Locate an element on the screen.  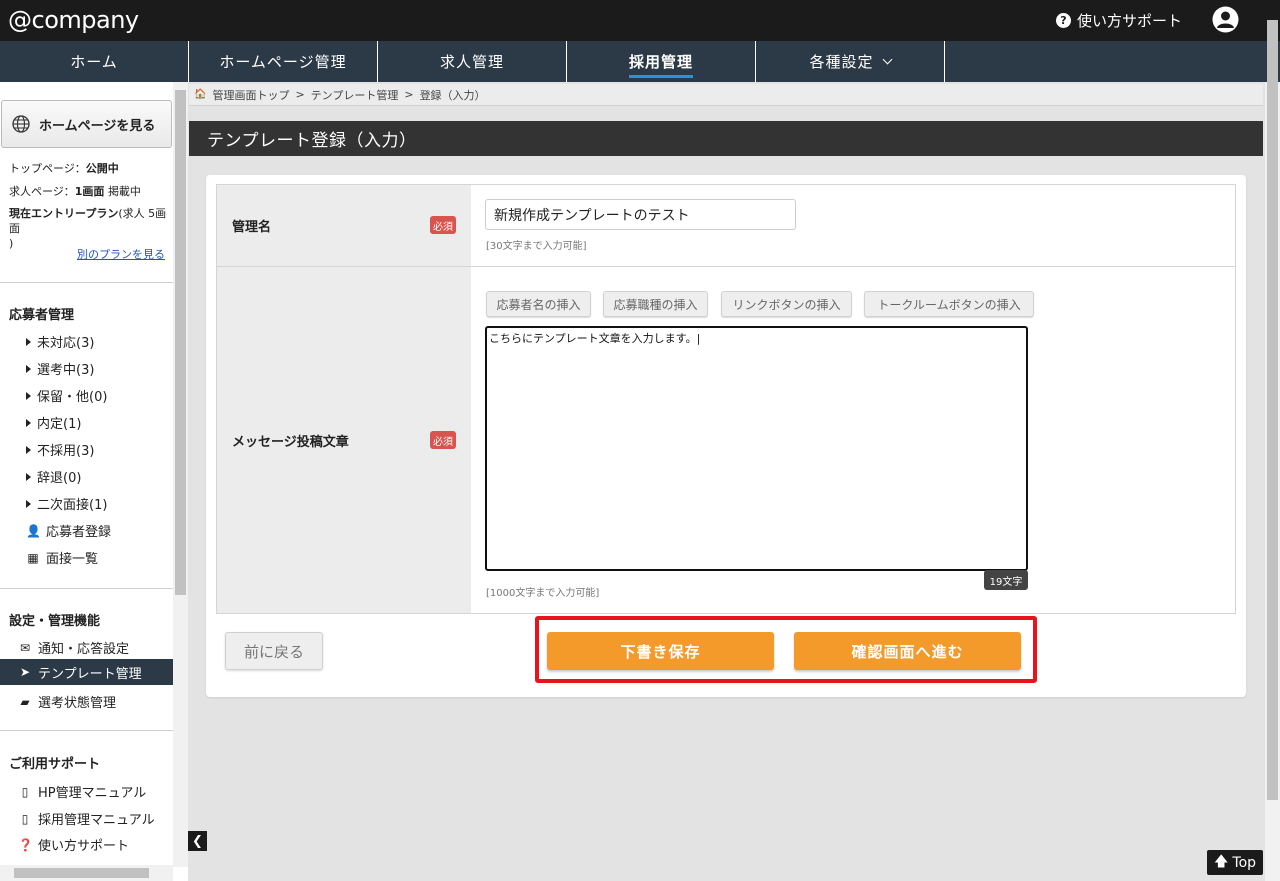
sidebar-item-unhandled: 未対応(3) is located at coordinates (60, 341).